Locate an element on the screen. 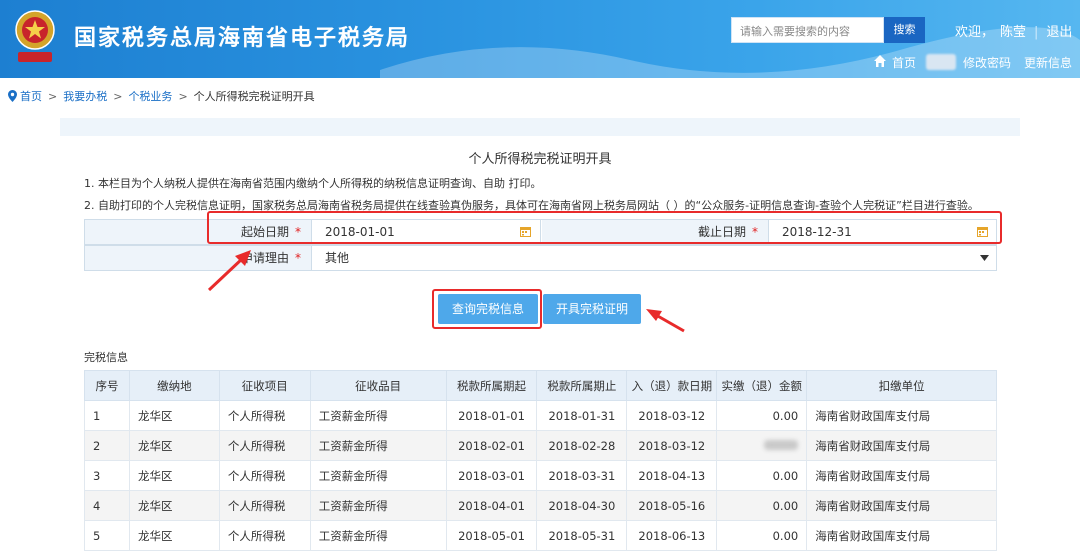  query-tax-info-button: 查询完税信息 is located at coordinates (488, 309).